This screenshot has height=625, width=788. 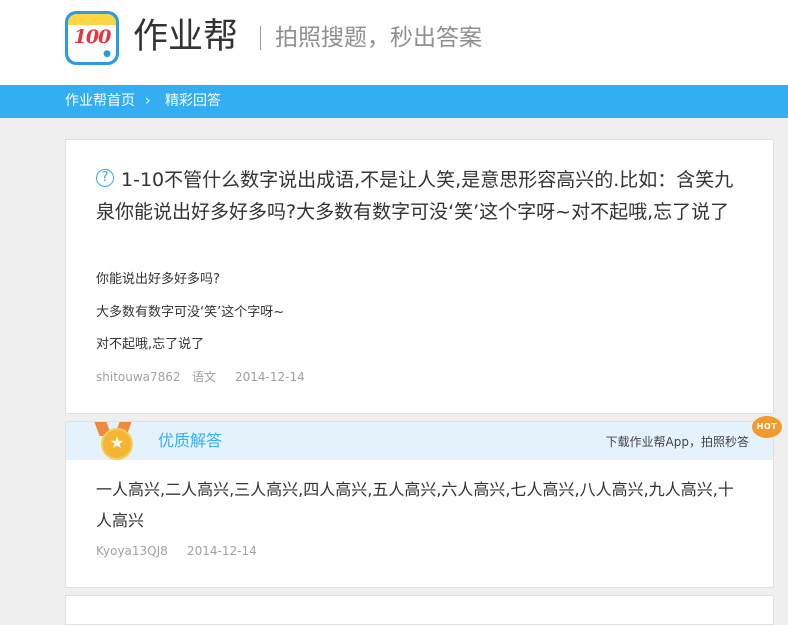 I want to click on logo-face: 100 ●, so click(x=92, y=38).